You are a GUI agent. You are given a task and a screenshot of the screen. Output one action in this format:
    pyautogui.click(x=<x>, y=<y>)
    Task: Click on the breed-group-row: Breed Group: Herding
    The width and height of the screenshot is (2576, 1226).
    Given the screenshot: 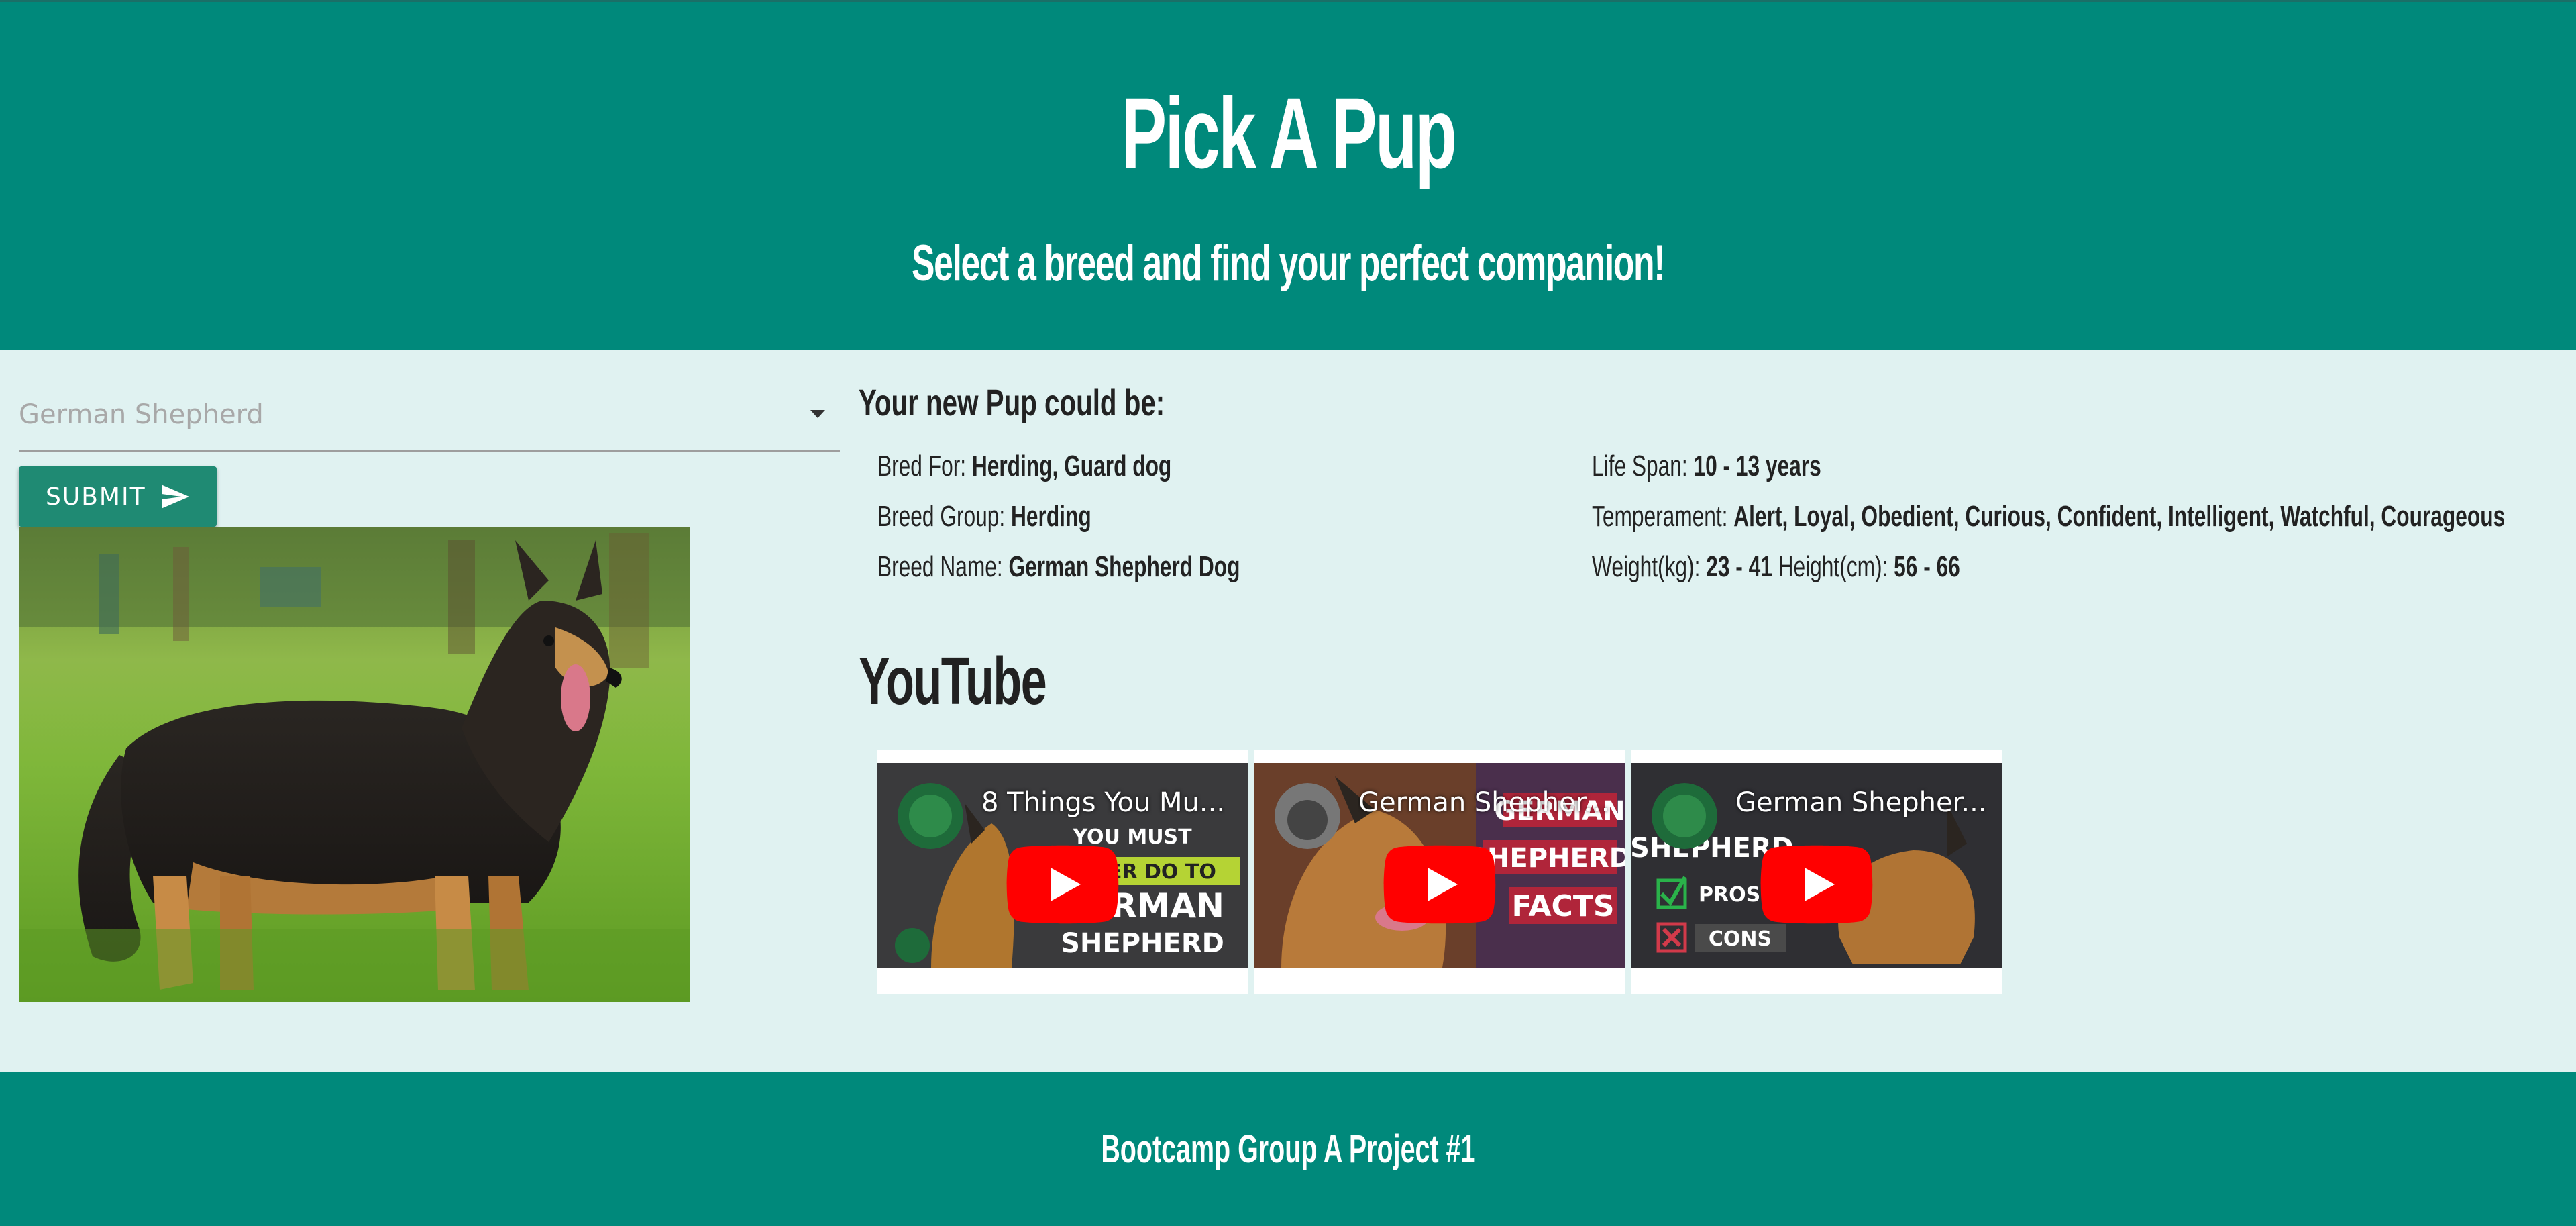 What is the action you would take?
    pyautogui.click(x=1026, y=517)
    